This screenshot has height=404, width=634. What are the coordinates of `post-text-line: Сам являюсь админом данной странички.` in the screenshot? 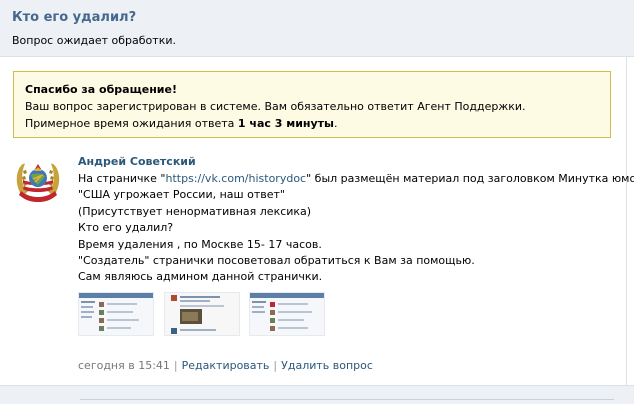 It's located at (200, 277).